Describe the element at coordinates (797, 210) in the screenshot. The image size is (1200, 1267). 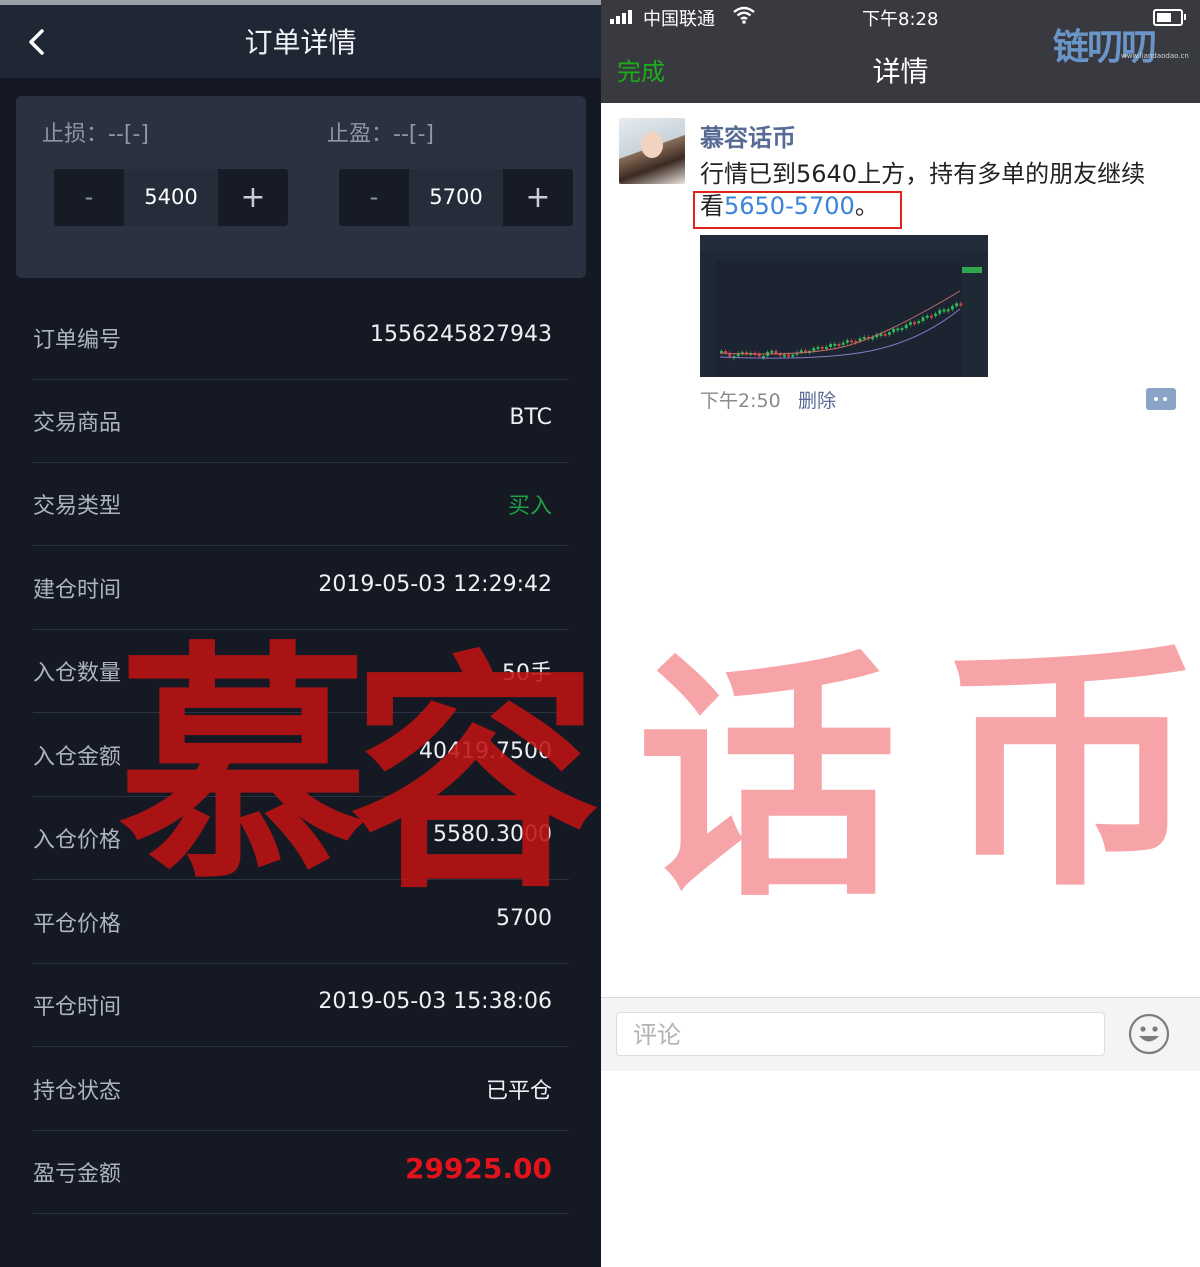
I see `highlight-box` at that location.